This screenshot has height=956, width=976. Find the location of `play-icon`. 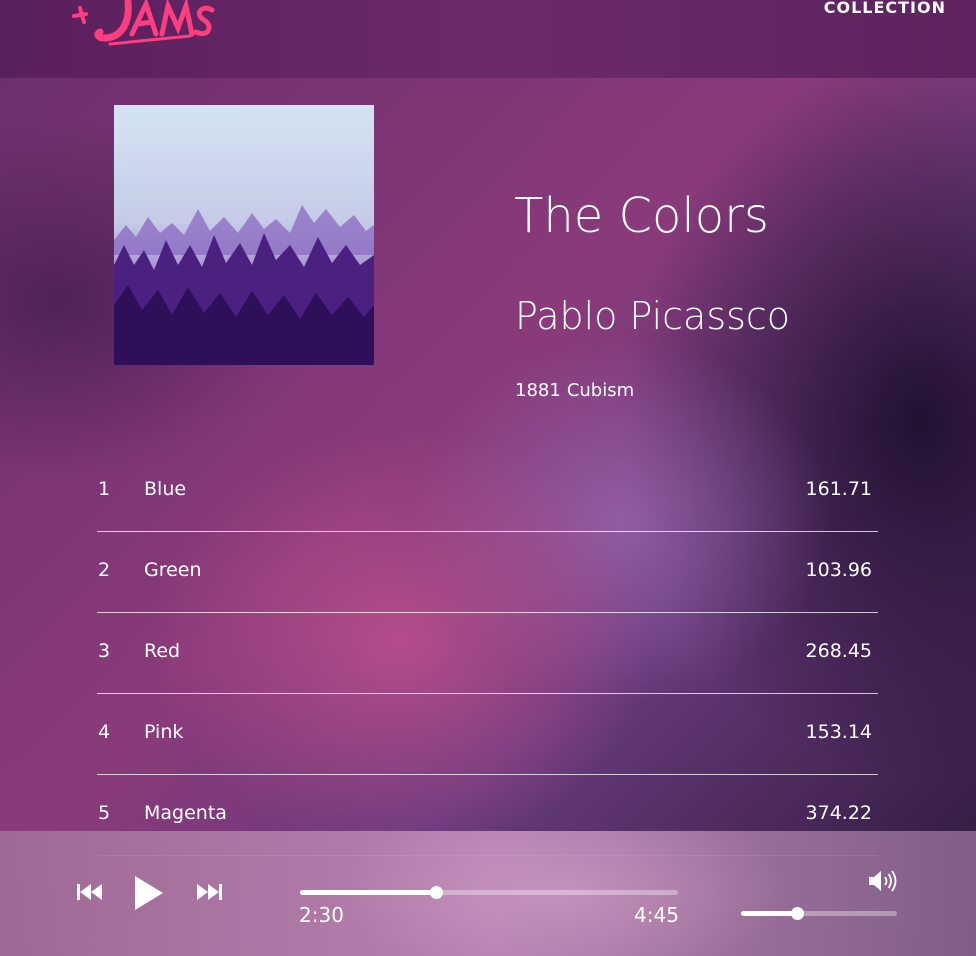

play-icon is located at coordinates (149, 893).